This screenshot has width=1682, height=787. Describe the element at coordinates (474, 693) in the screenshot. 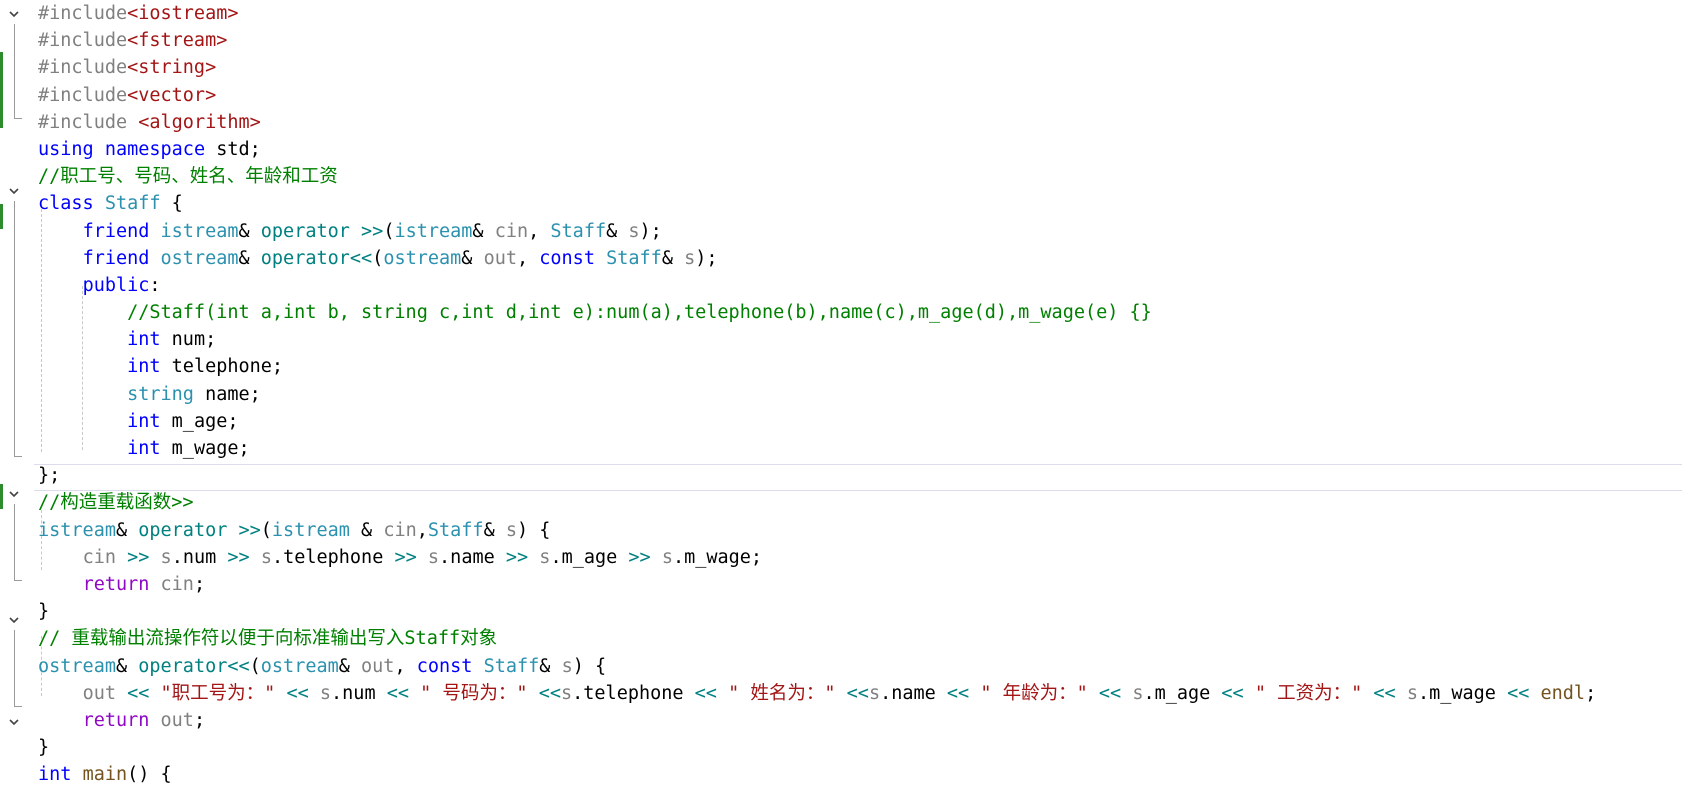

I see `code-token: " 号码为："` at that location.